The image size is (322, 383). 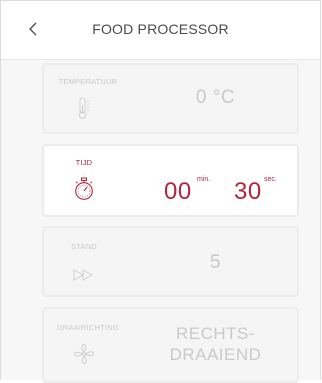 What do you see at coordinates (84, 108) in the screenshot?
I see `thermometer-icon` at bounding box center [84, 108].